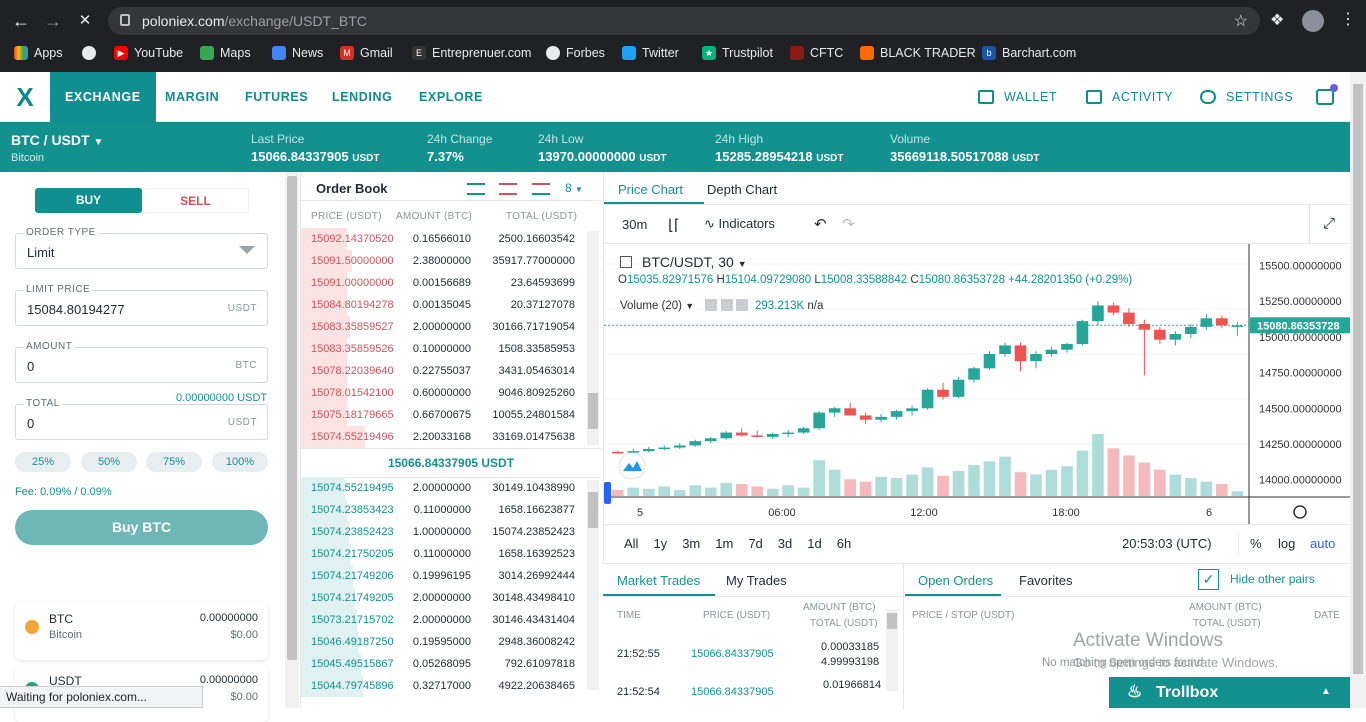 This screenshot has height=722, width=1366. I want to click on tab-my-trades: My Trades, so click(756, 580).